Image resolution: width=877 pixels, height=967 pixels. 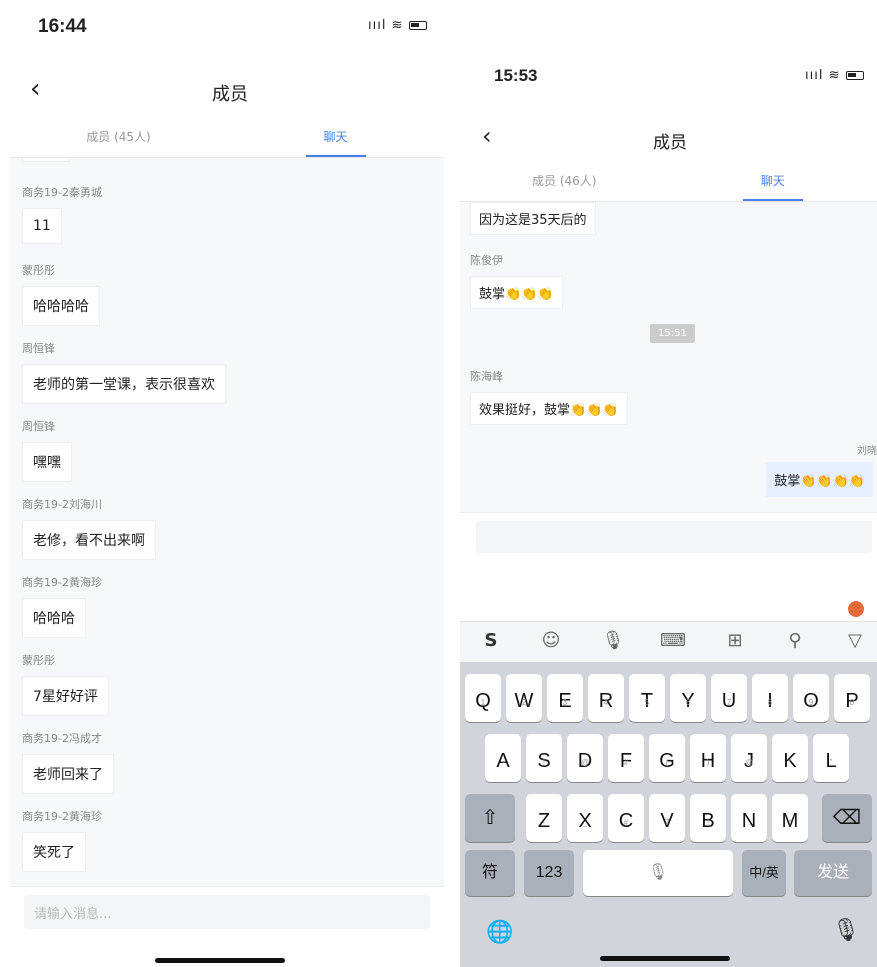 What do you see at coordinates (847, 818) in the screenshot?
I see `delete-key: ⌫` at bounding box center [847, 818].